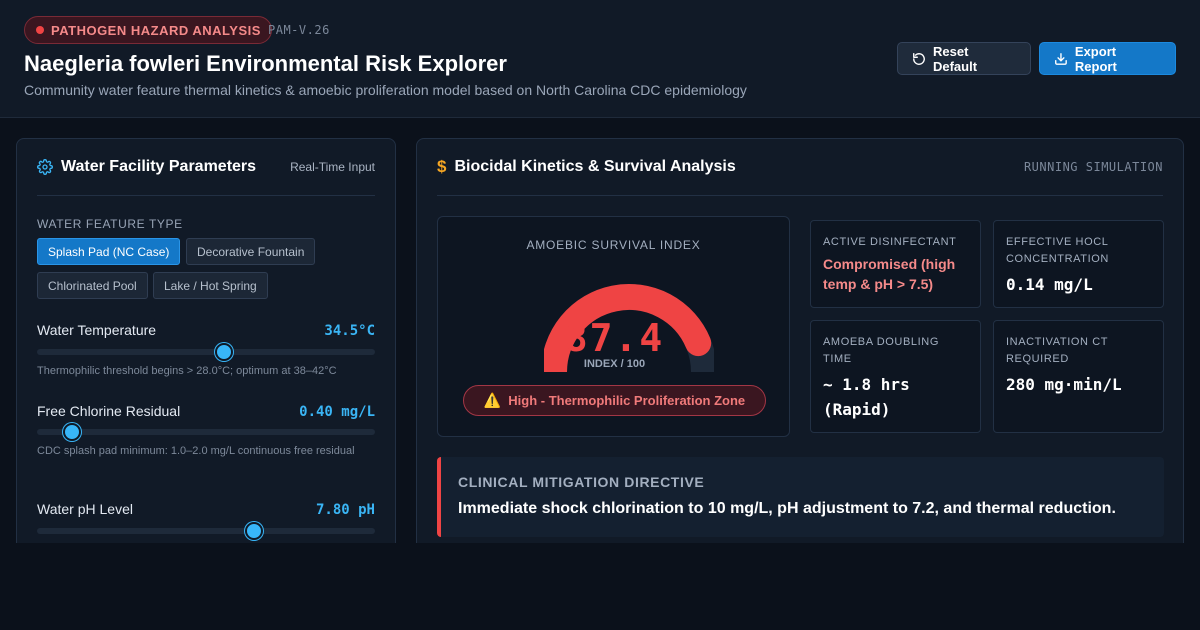 The width and height of the screenshot is (1200, 630). What do you see at coordinates (442, 166) in the screenshot?
I see `dollar-icon: $` at bounding box center [442, 166].